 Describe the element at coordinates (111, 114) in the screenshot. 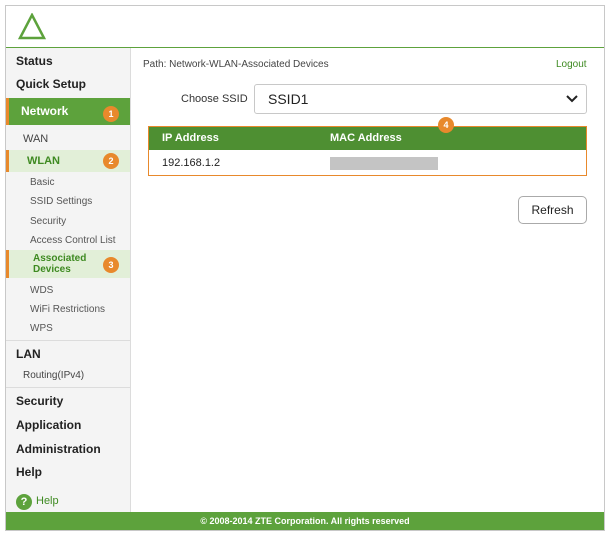

I see `step-badge-1: 1` at that location.